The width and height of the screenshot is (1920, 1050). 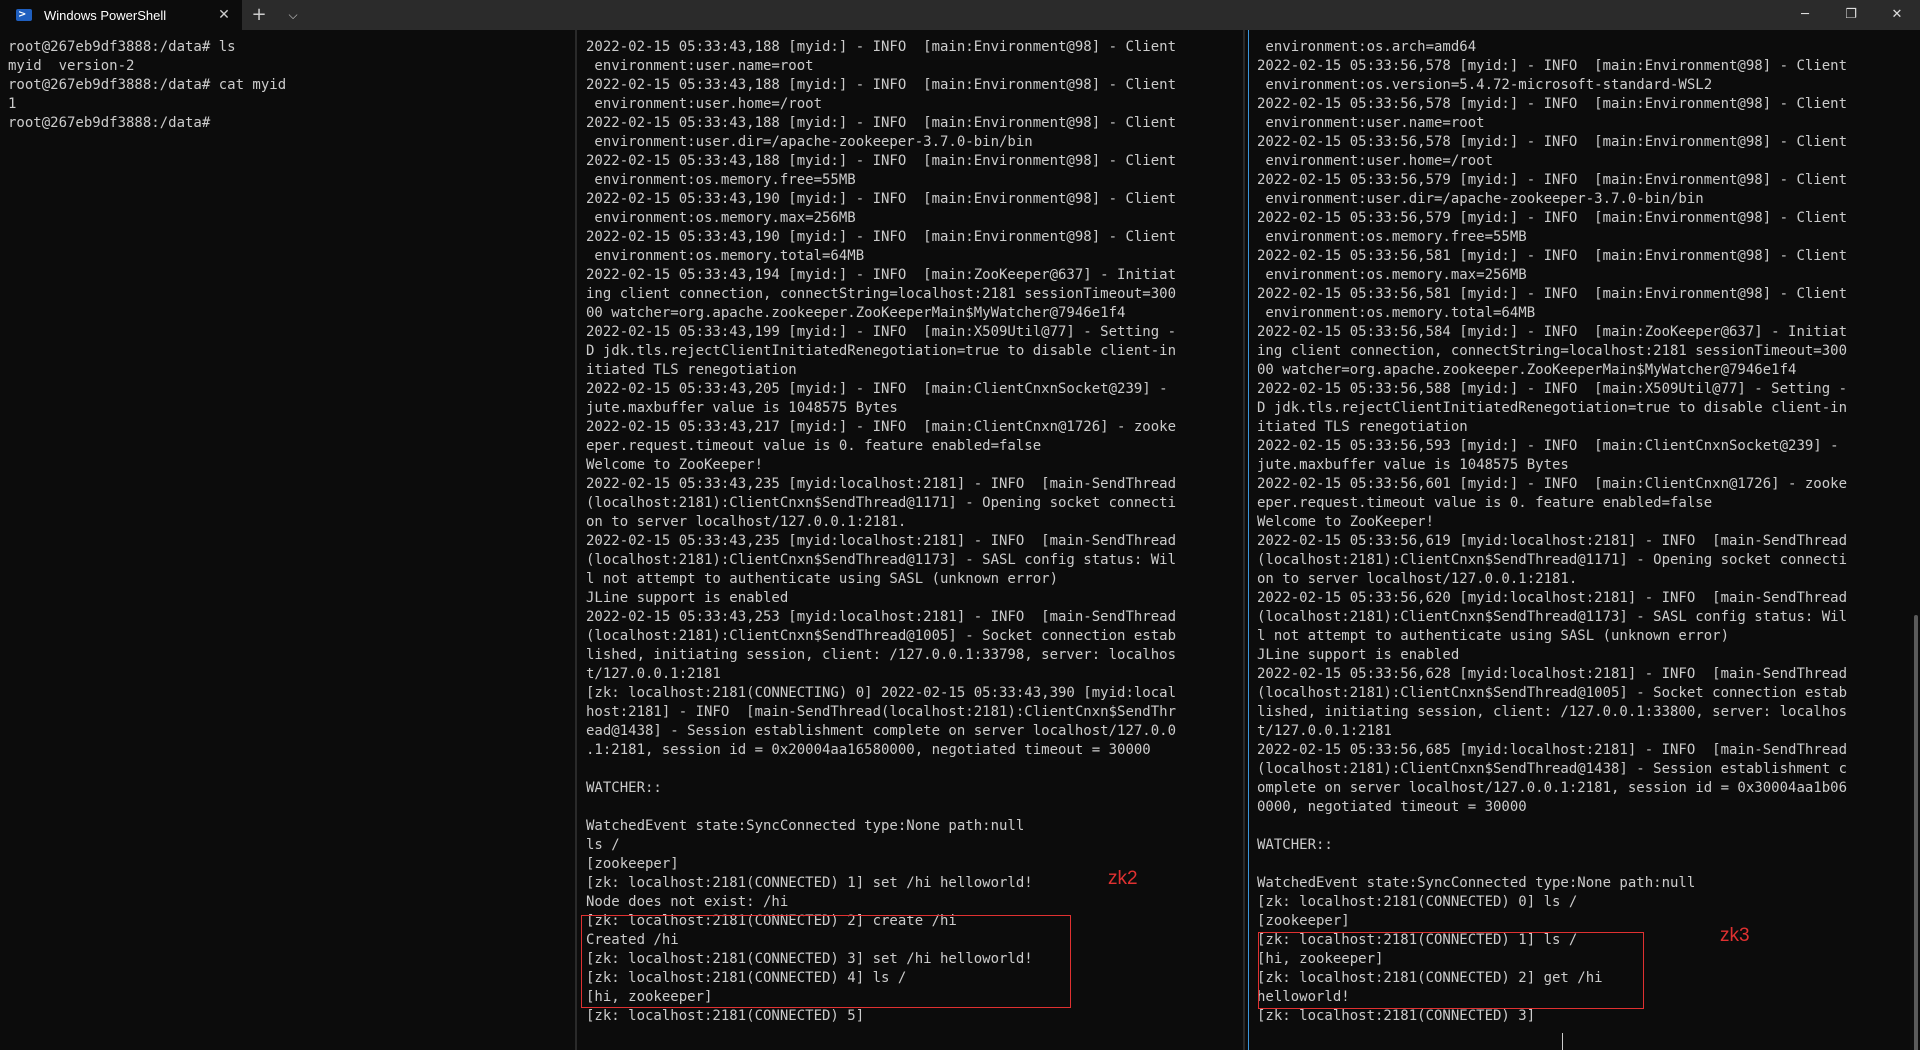 I want to click on annotation-label-zk3: zk3, so click(x=1735, y=935).